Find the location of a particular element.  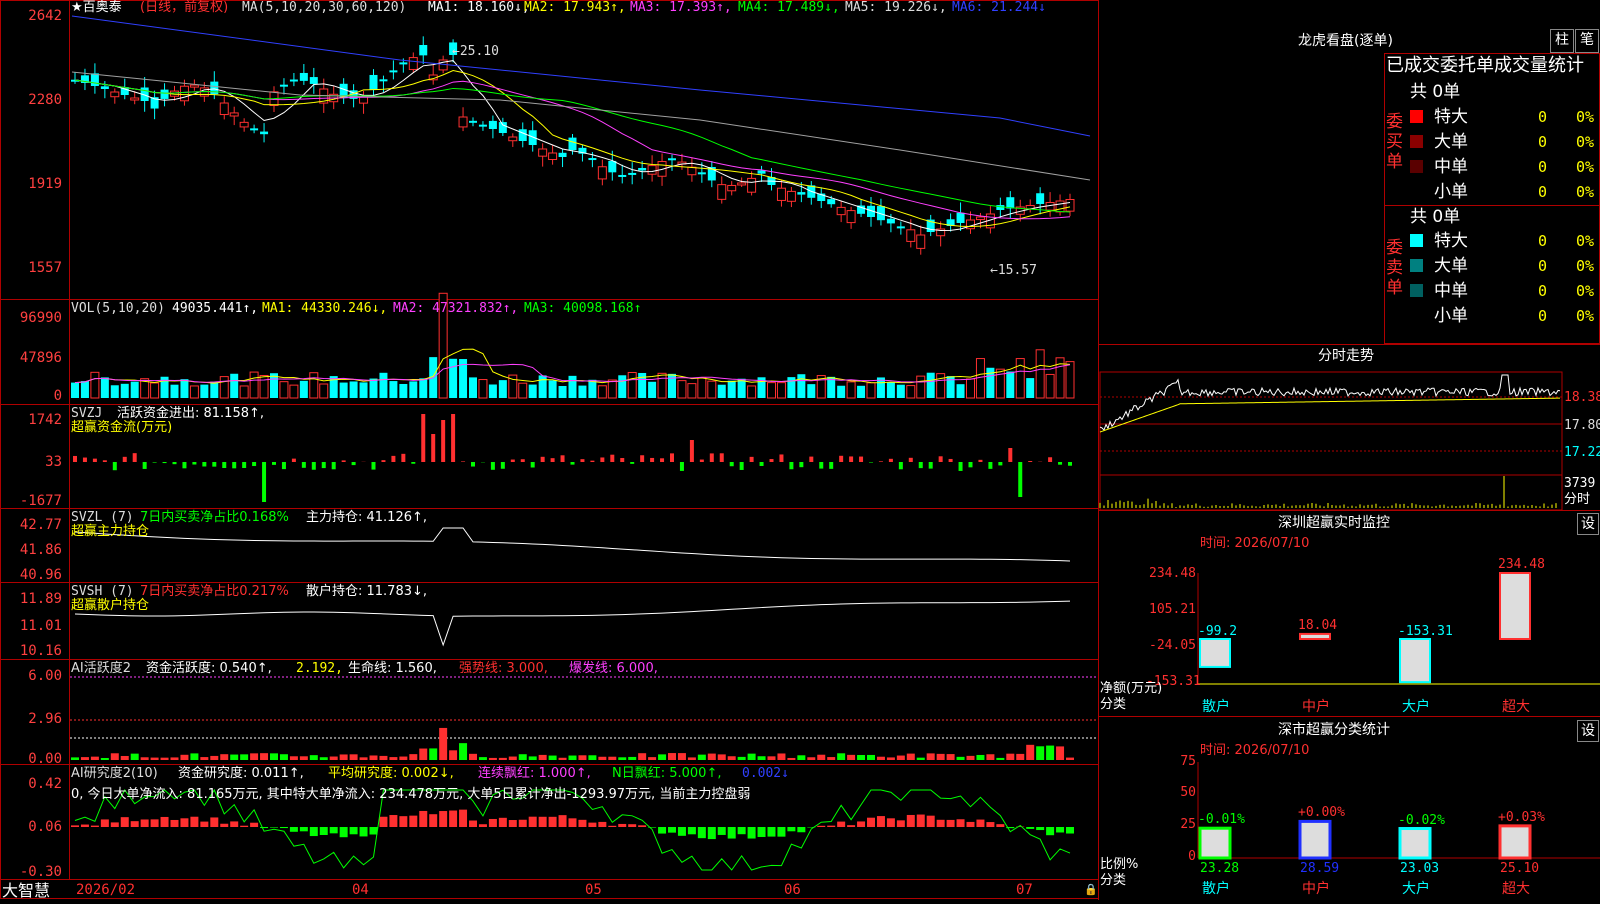

lock-icon: 🔒 is located at coordinates (1091, 890).